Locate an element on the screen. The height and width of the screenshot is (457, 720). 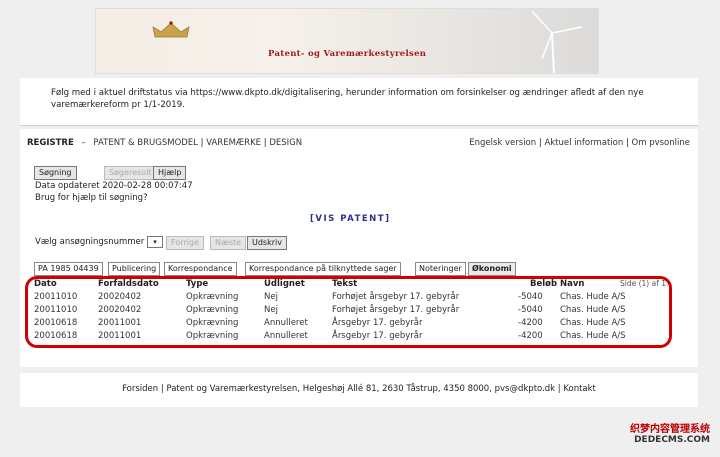
help-link: Brug for hjælp til søgning? is located at coordinates (91, 198).